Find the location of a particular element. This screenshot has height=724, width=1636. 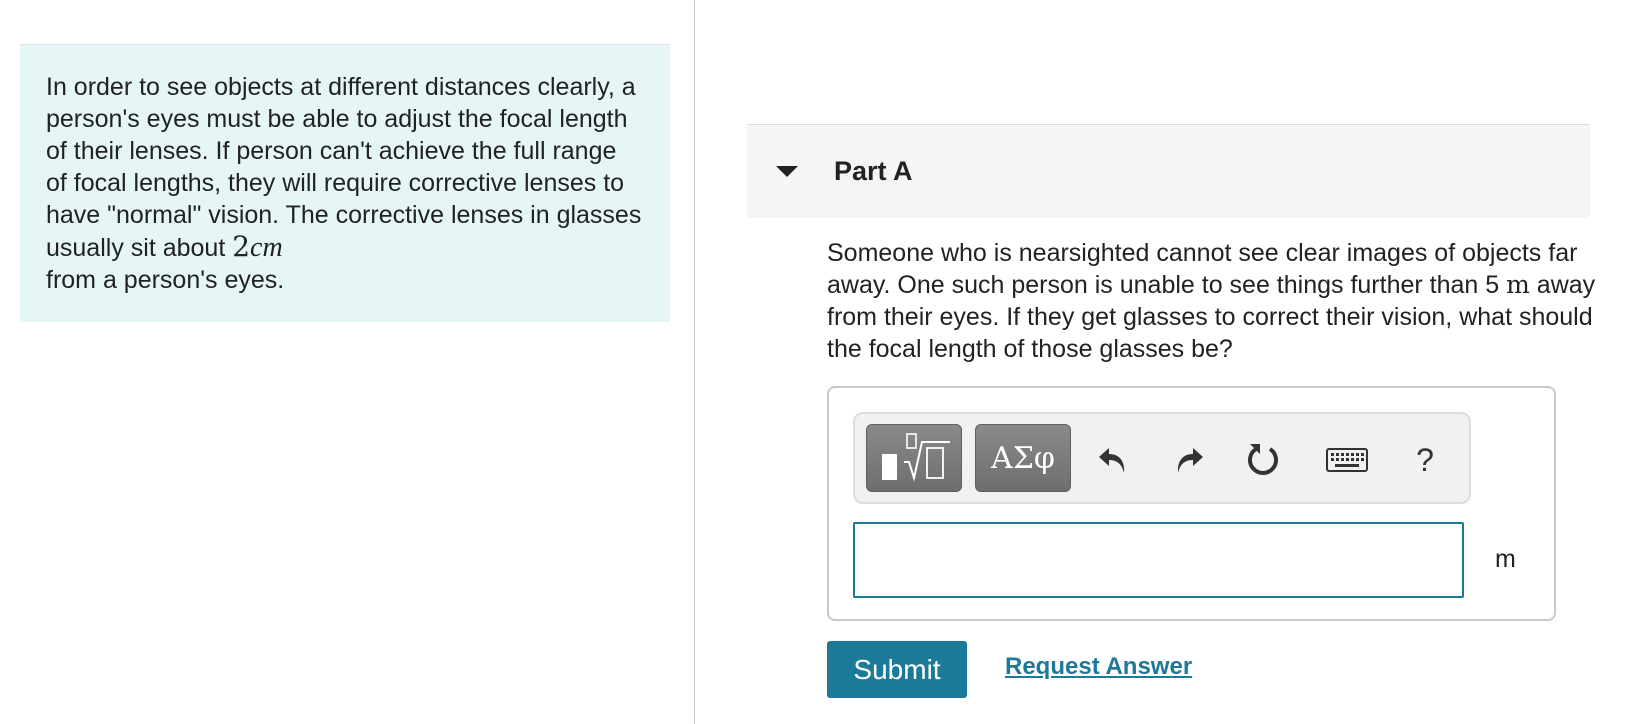

symbols-icon: ΑΣφ is located at coordinates (1023, 458).